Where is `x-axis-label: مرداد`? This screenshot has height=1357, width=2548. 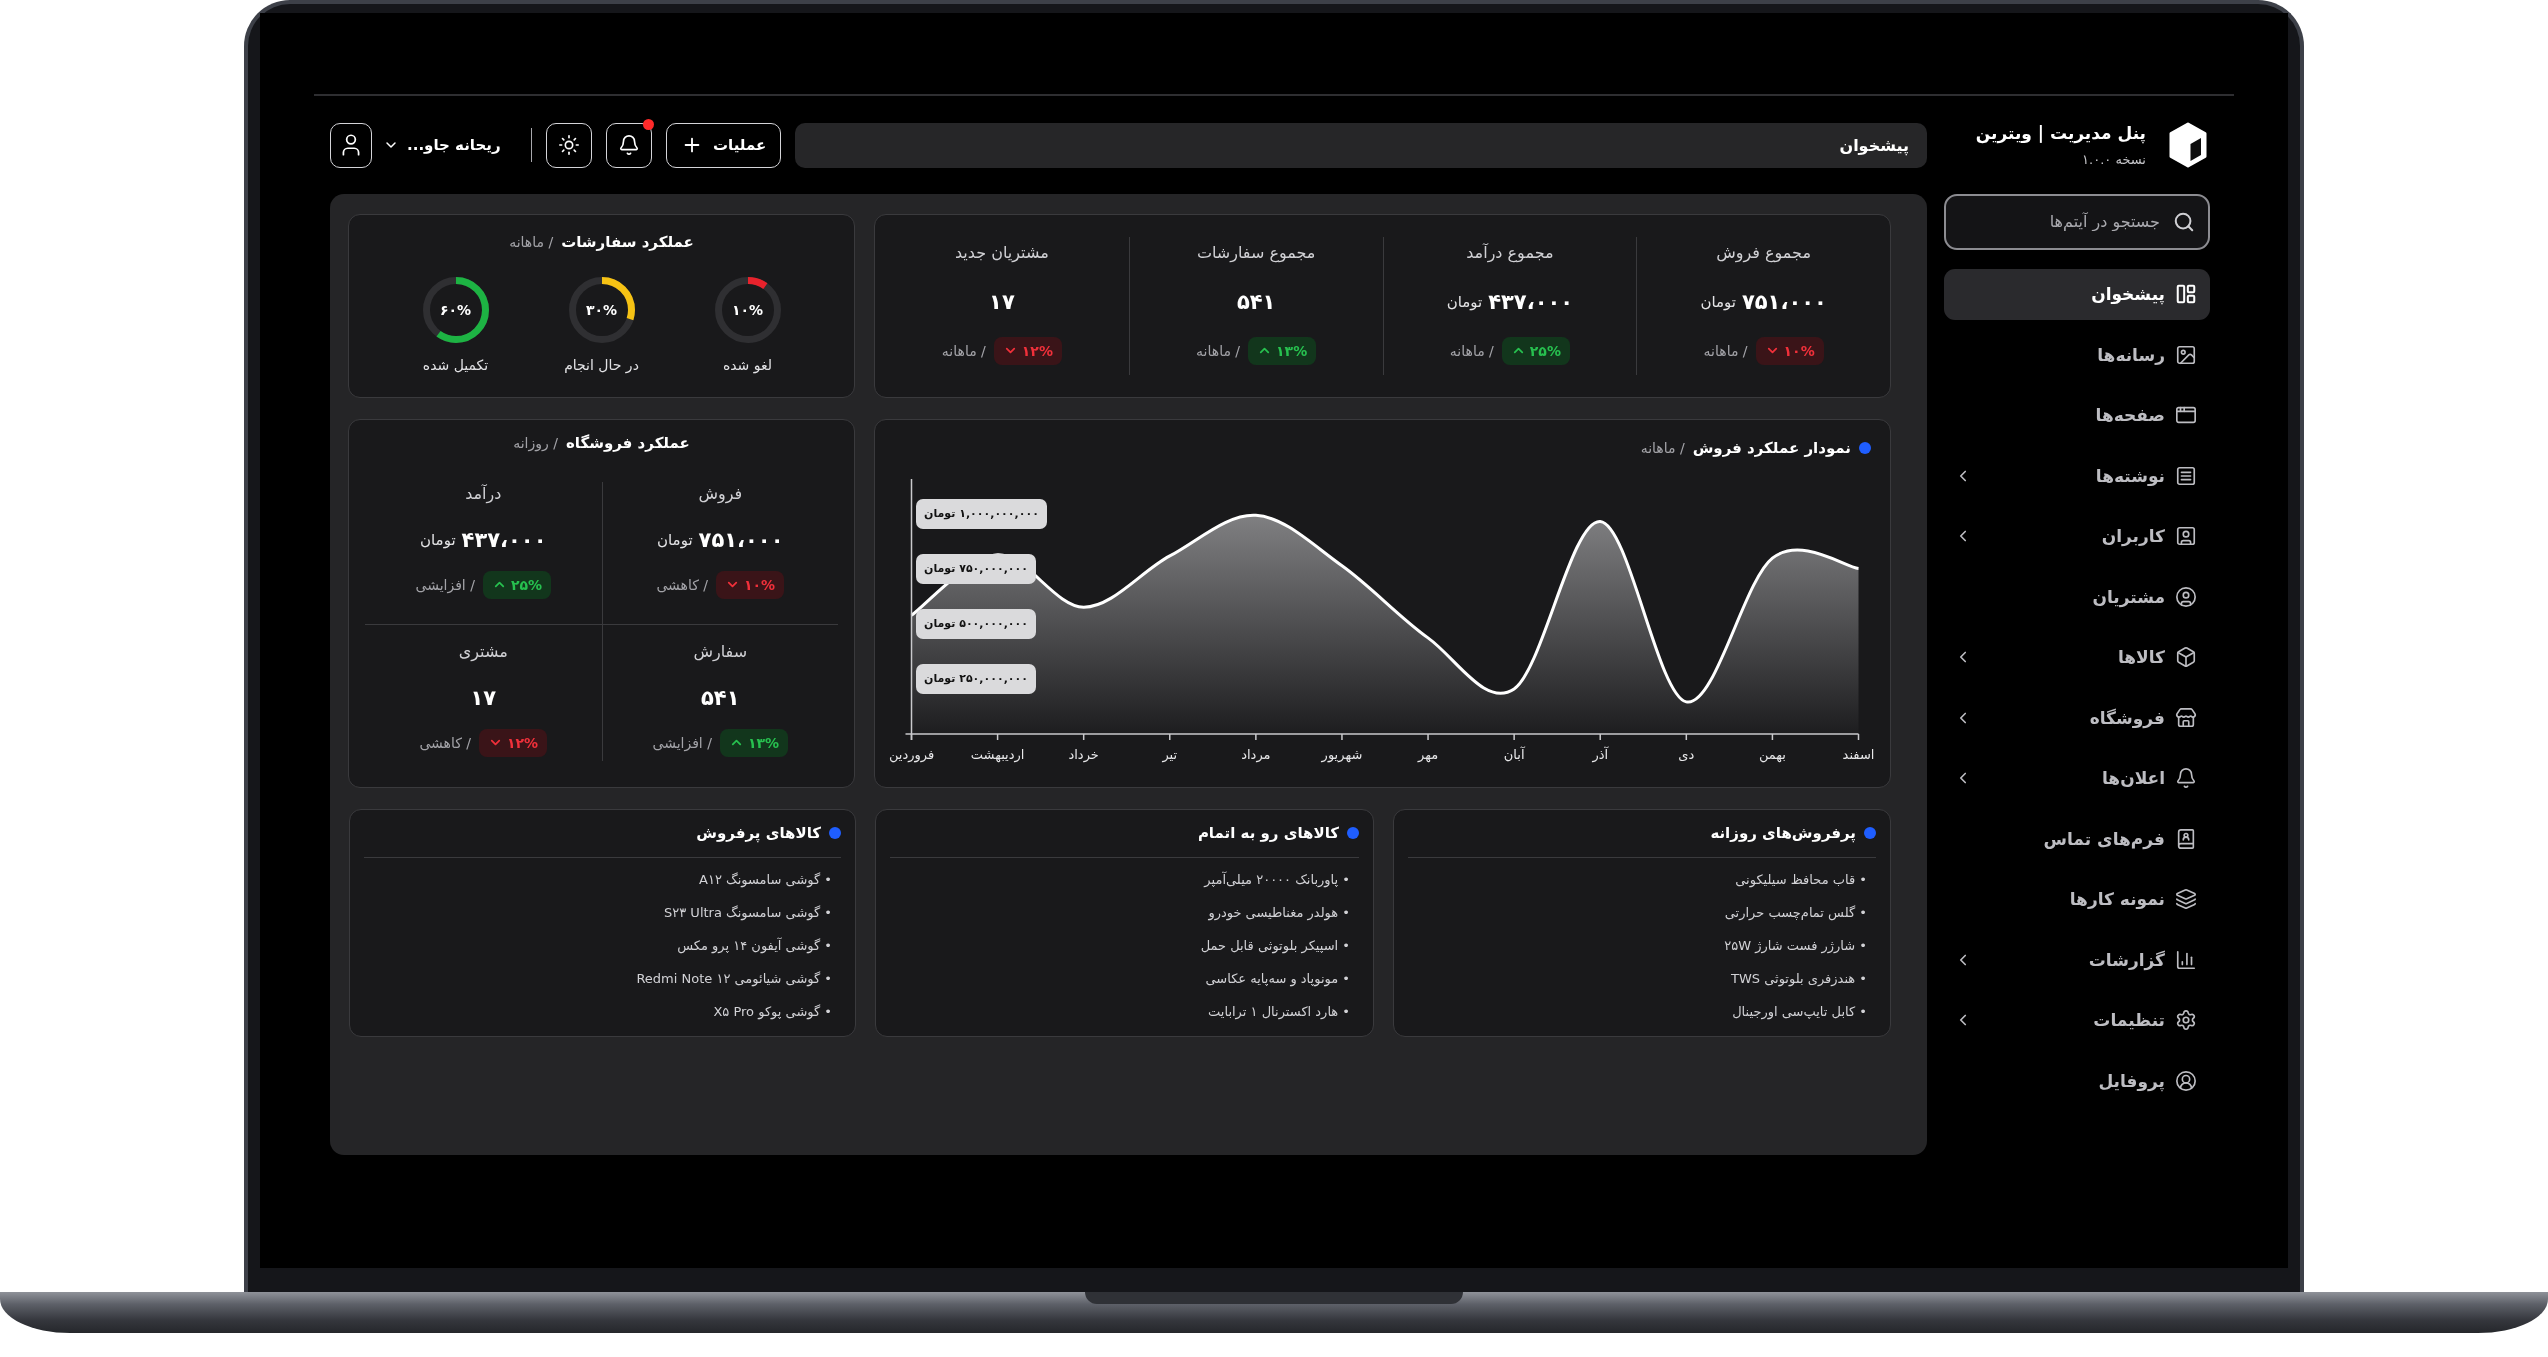
x-axis-label: مرداد is located at coordinates (1256, 755).